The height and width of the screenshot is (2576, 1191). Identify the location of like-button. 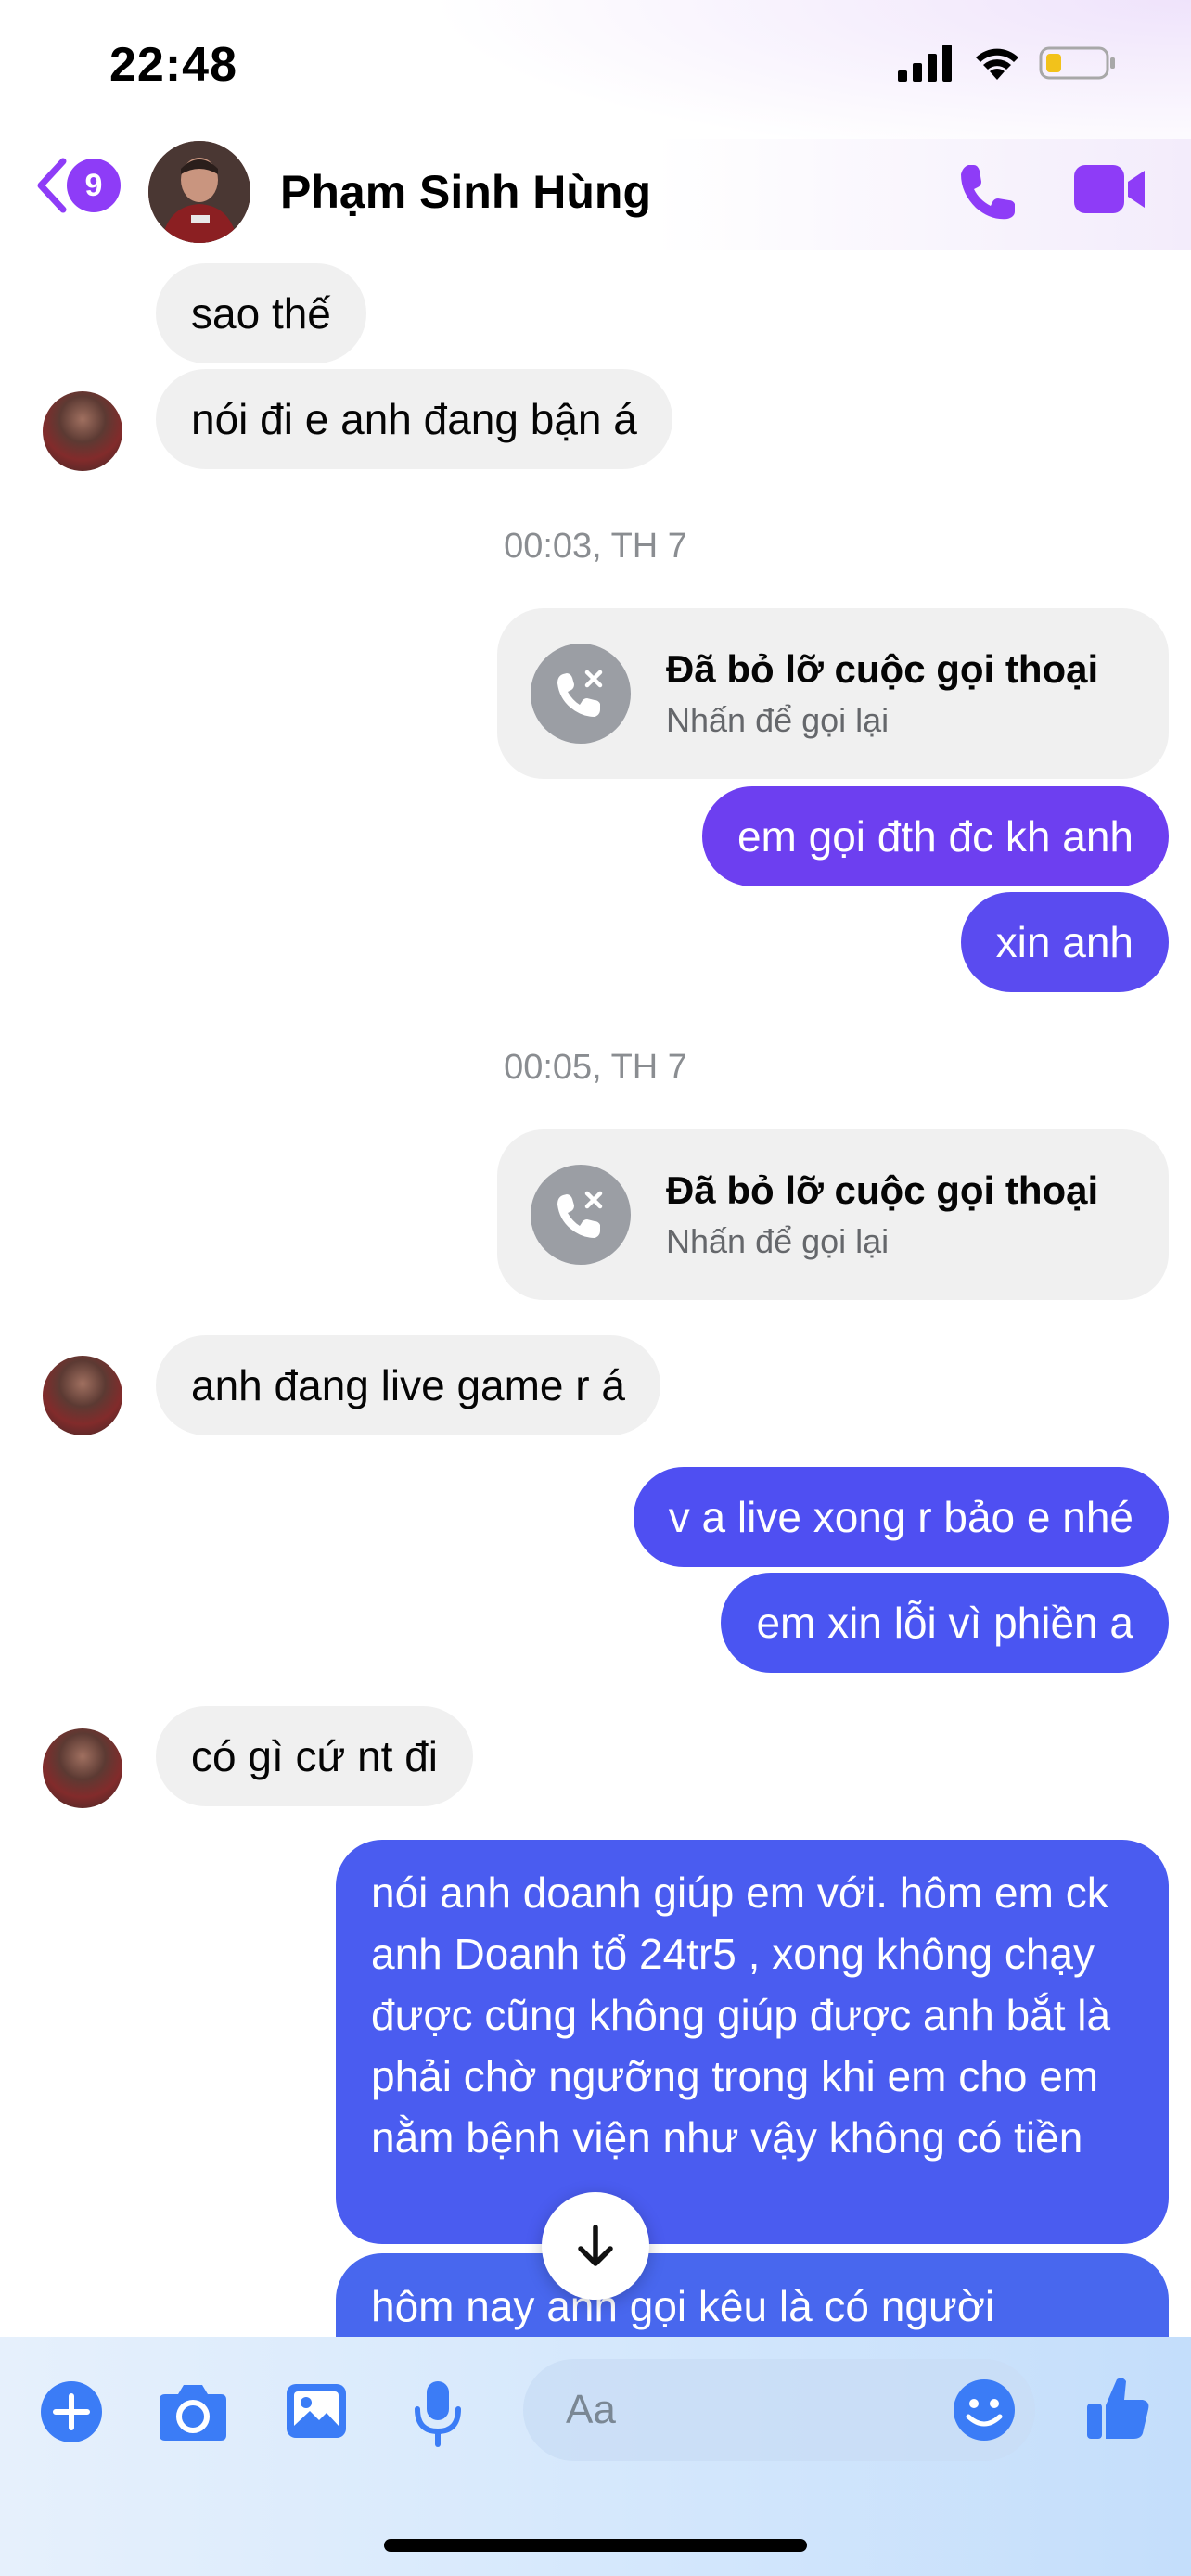
(1118, 2410).